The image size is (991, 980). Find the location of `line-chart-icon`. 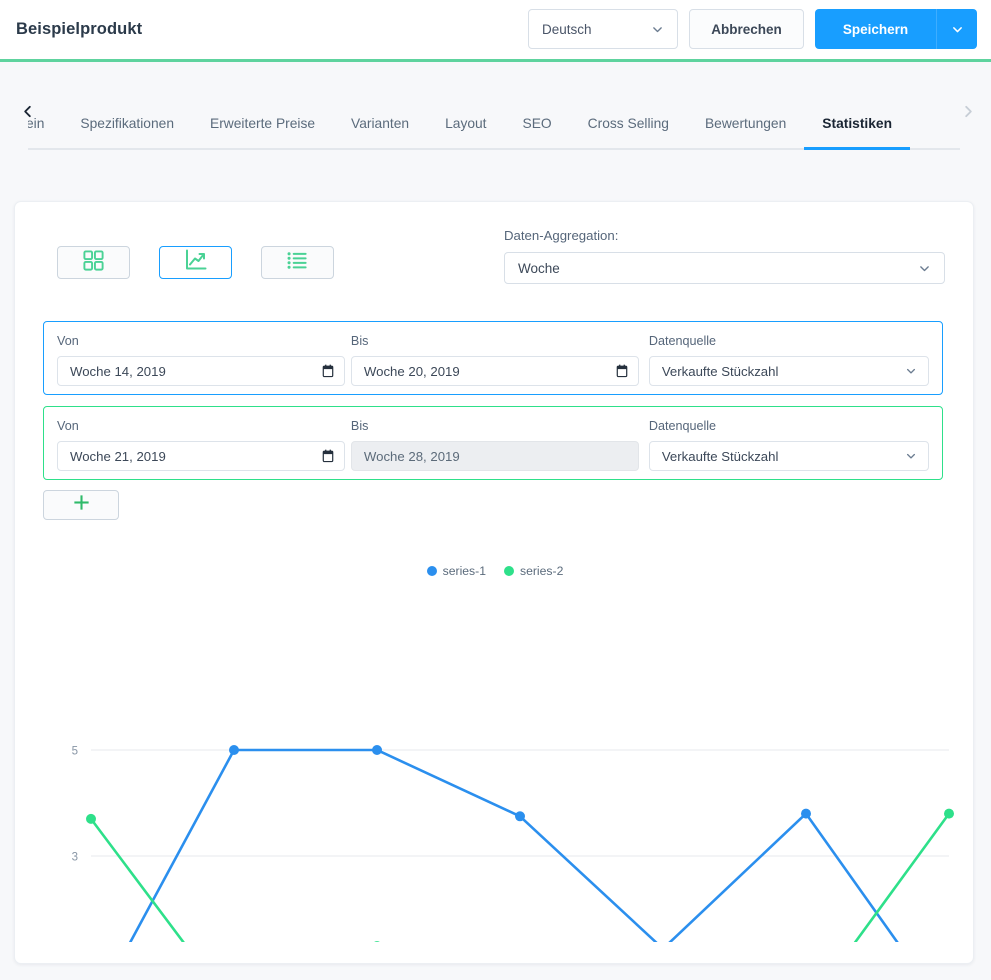

line-chart-icon is located at coordinates (196, 262).